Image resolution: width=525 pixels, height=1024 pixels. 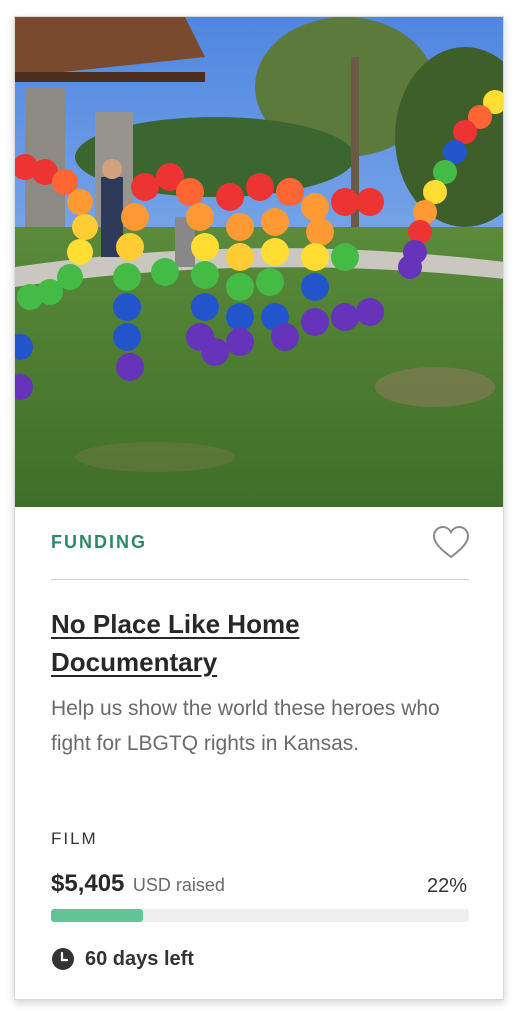 What do you see at coordinates (446, 886) in the screenshot?
I see `percent-funded: 22%` at bounding box center [446, 886].